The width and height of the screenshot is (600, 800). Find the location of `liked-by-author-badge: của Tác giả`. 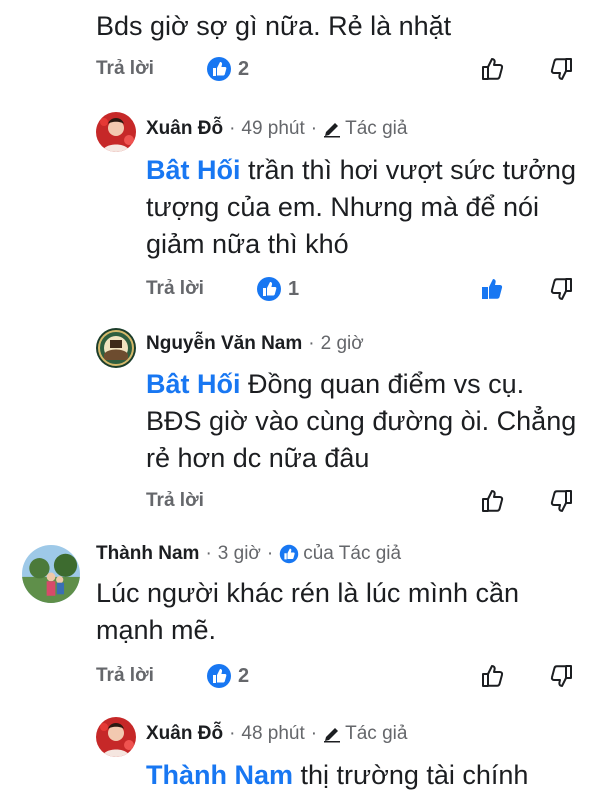

liked-by-author-badge: của Tác giả is located at coordinates (340, 554).